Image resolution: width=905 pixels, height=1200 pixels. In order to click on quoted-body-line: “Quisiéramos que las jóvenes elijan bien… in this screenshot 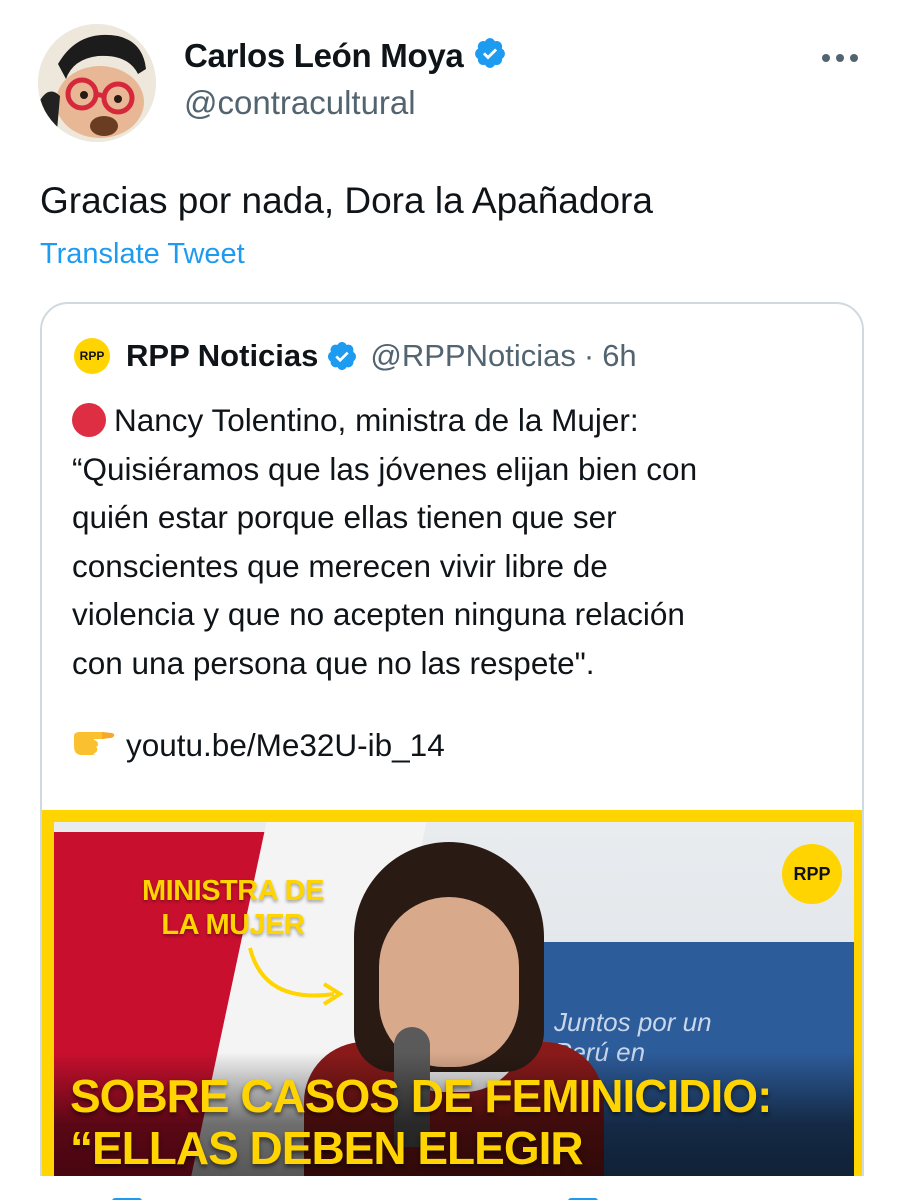, I will do `click(385, 468)`.